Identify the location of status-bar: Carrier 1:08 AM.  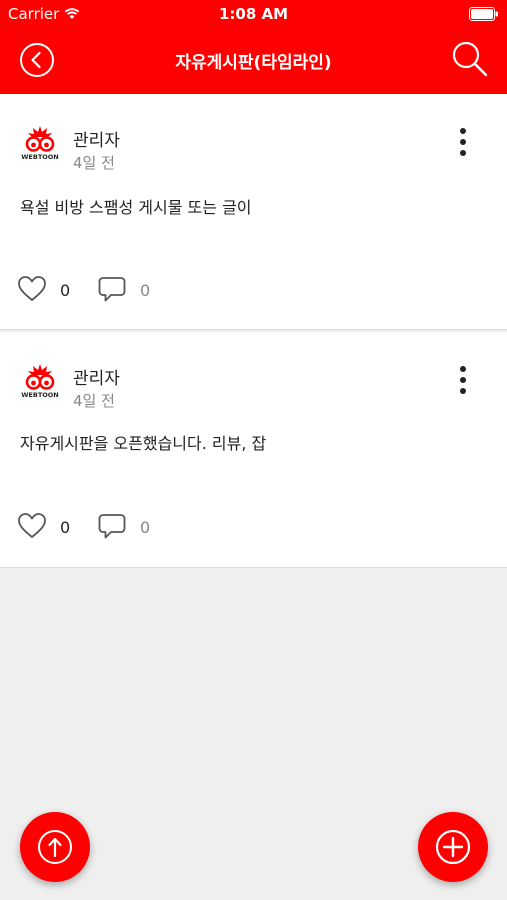
(253, 14).